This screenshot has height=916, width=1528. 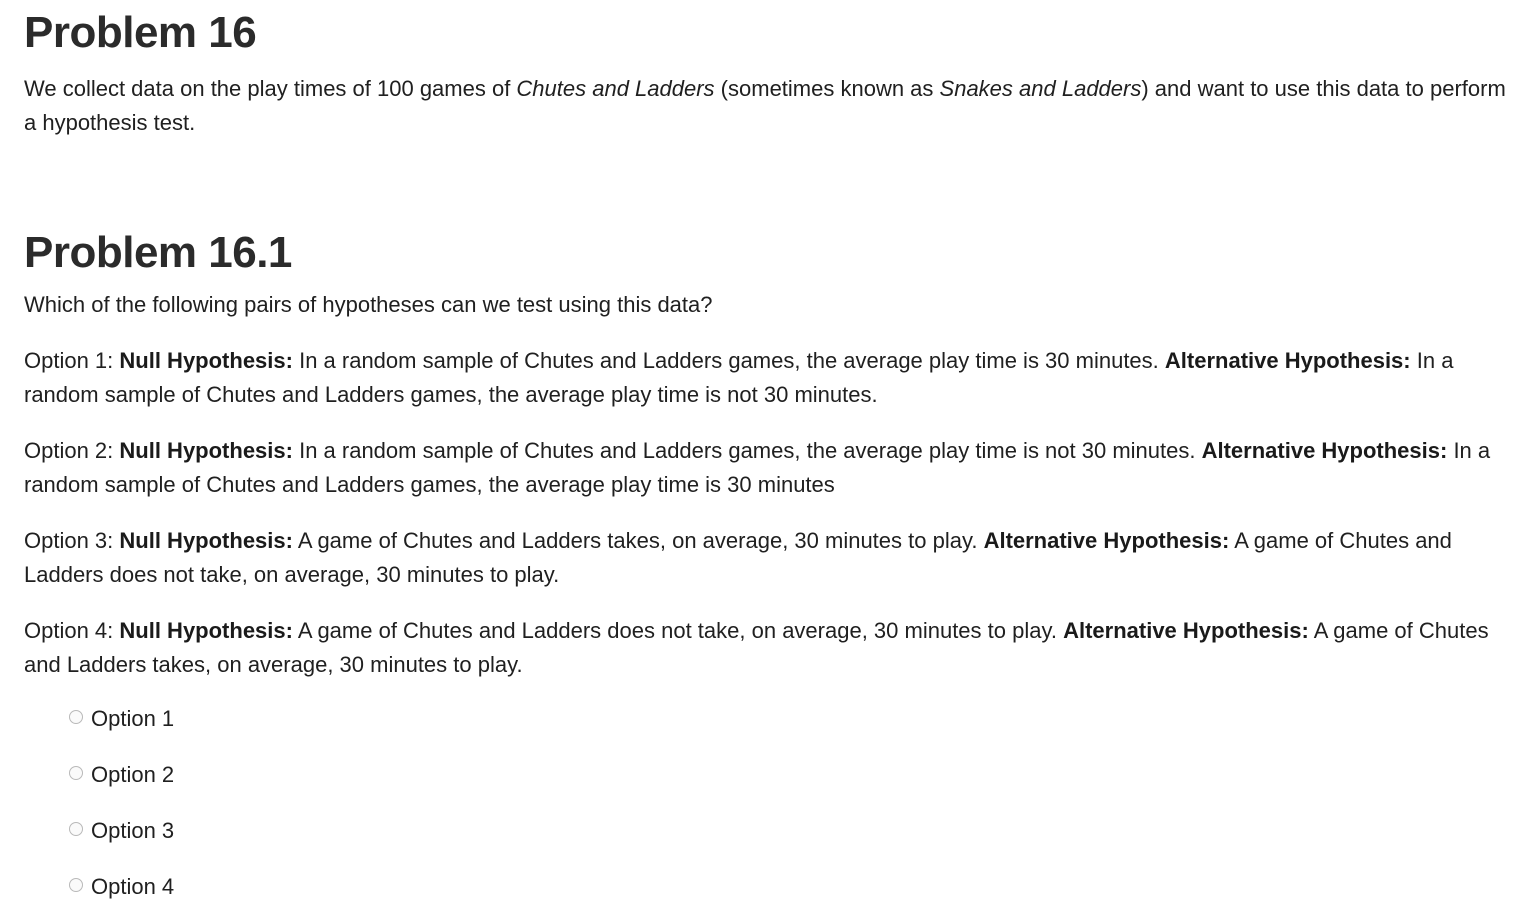 What do you see at coordinates (615, 88) in the screenshot?
I see `game-title-chutes: Chutes and Ladders` at bounding box center [615, 88].